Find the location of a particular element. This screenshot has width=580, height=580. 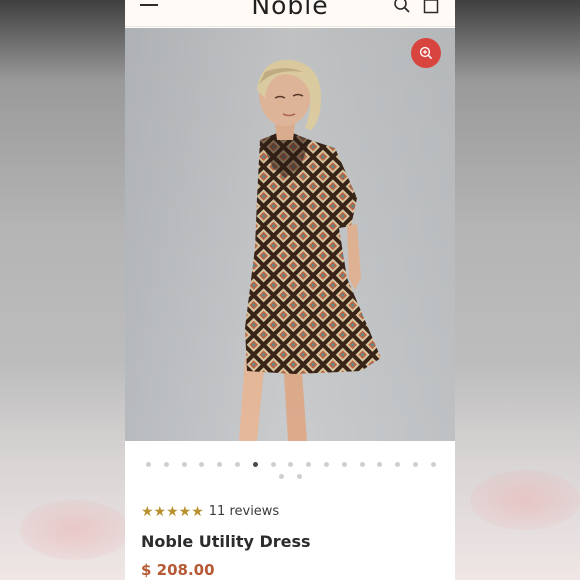

shopping-bag-icon is located at coordinates (431, 7).